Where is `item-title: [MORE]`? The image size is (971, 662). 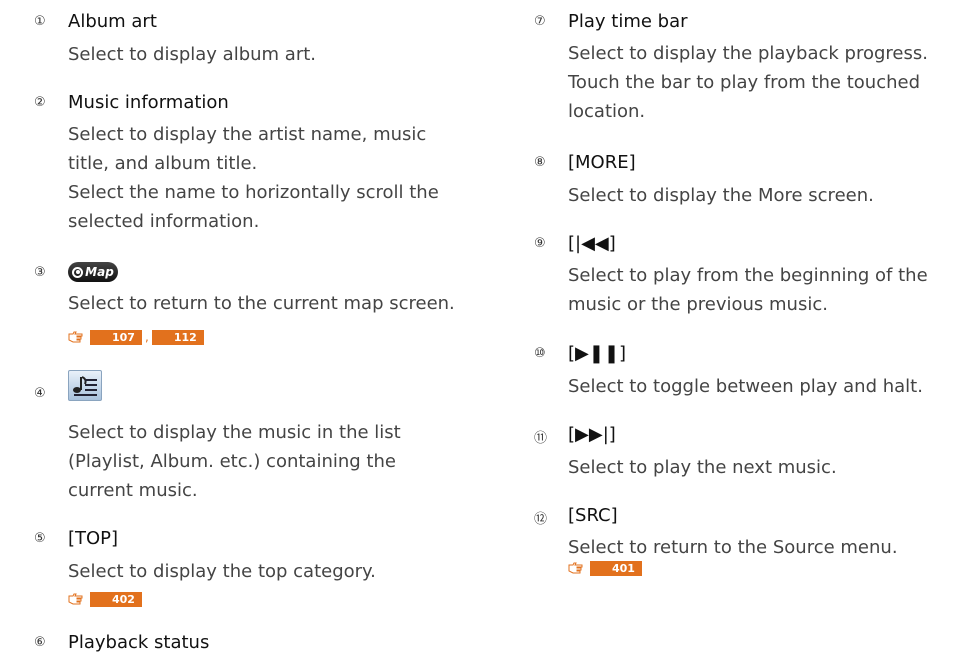
item-title: [MORE] is located at coordinates (602, 162).